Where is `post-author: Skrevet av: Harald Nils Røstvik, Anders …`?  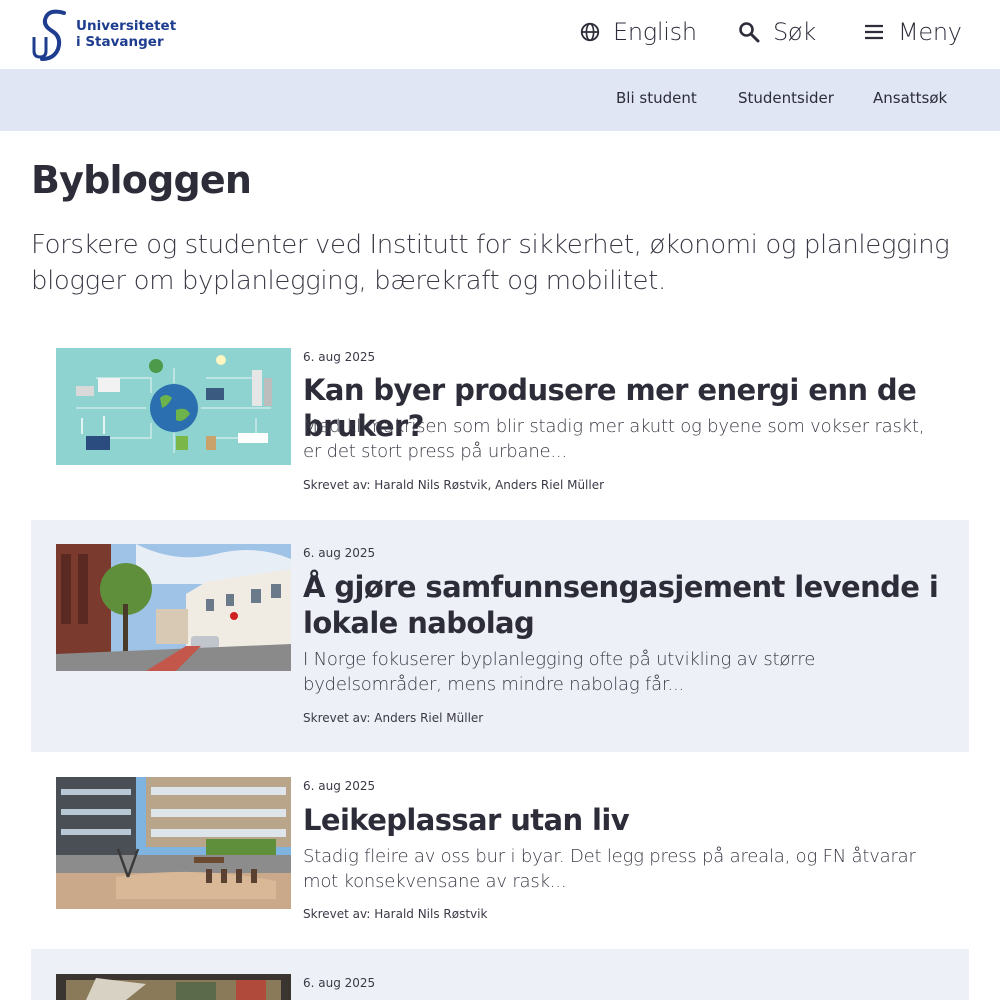 post-author: Skrevet av: Harald Nils Røstvik, Anders … is located at coordinates (454, 485).